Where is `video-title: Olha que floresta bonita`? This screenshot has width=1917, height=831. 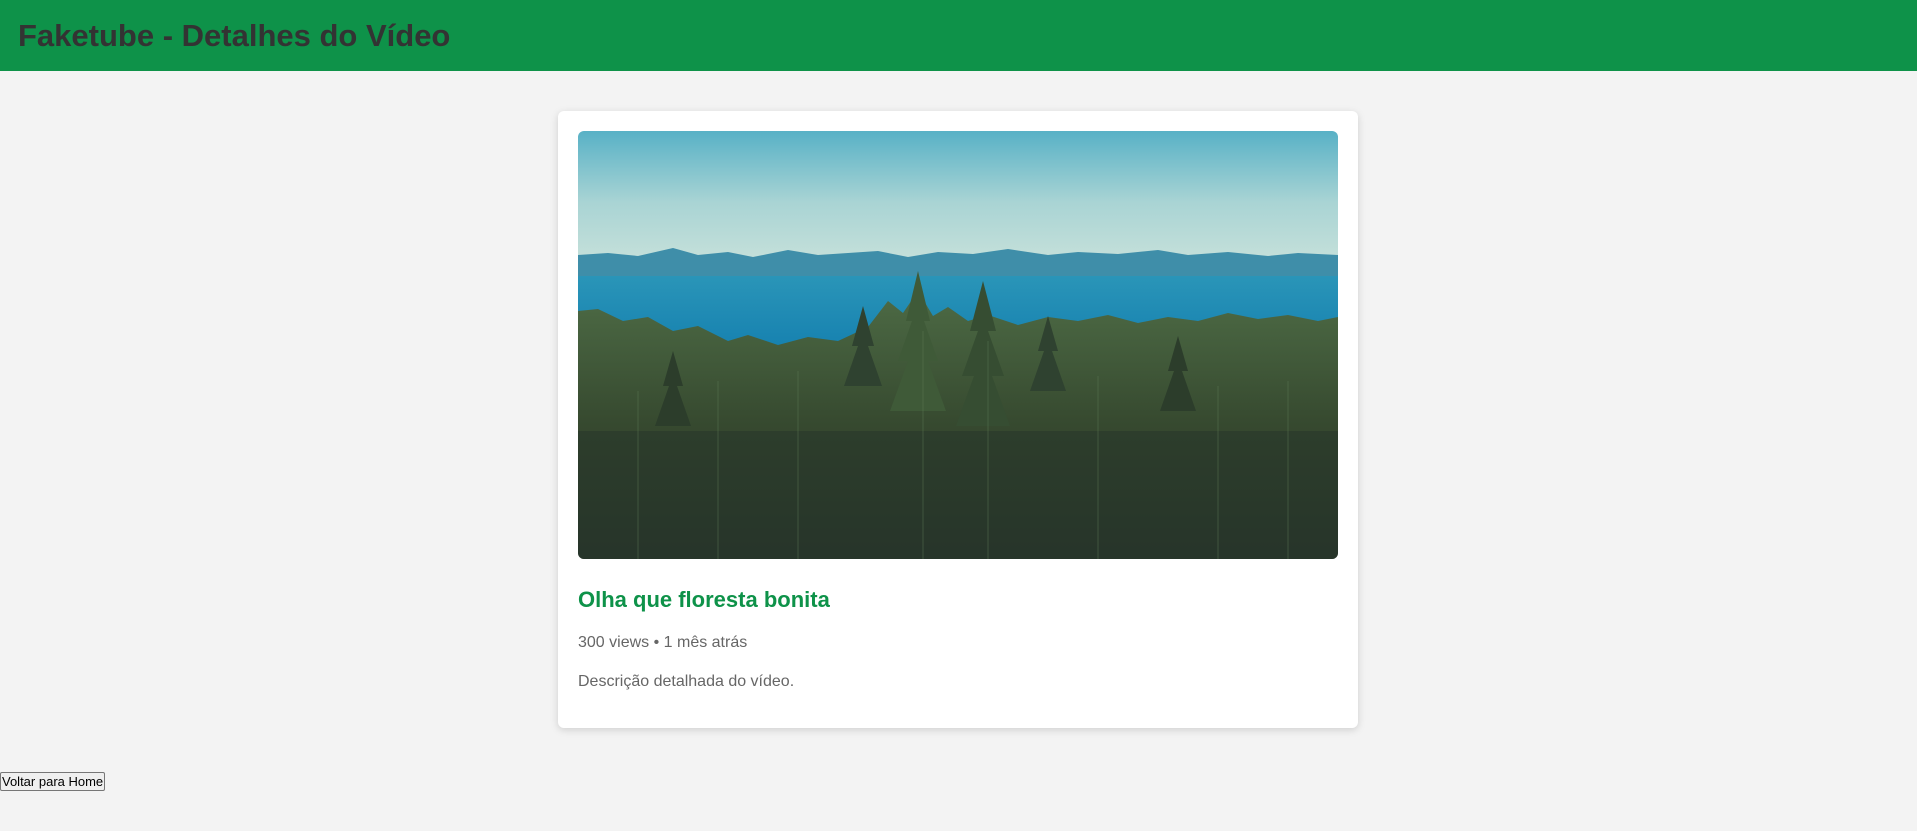 video-title: Olha que floresta bonita is located at coordinates (704, 599).